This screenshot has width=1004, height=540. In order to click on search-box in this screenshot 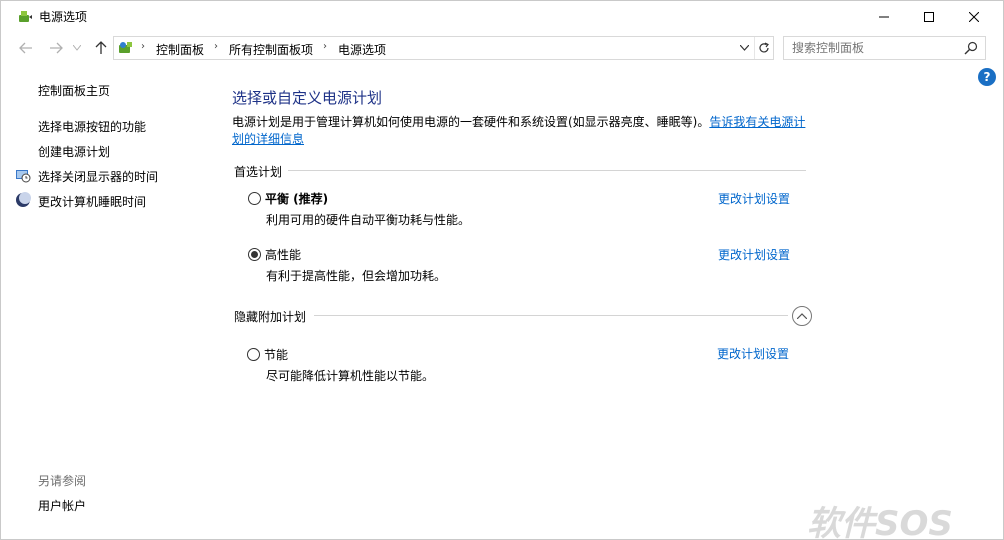, I will do `click(884, 48)`.